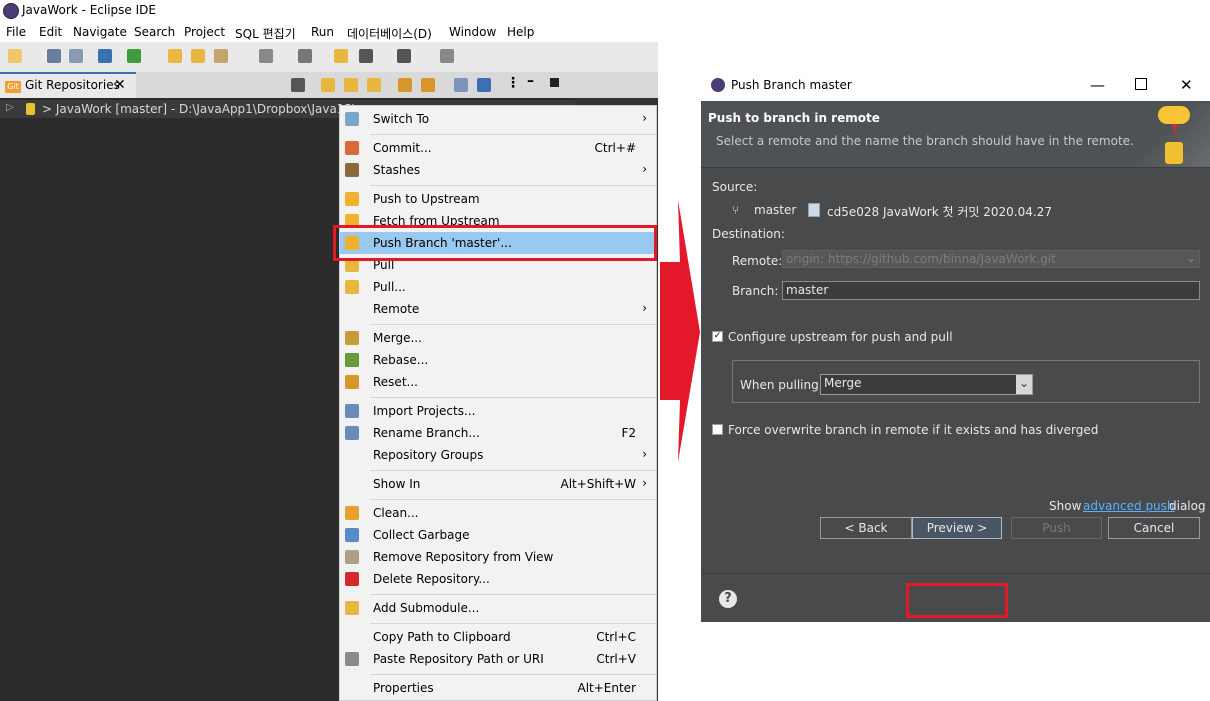  Describe the element at coordinates (68, 85) in the screenshot. I see `tab-git-repositories: Git Git Repositories ✕` at that location.